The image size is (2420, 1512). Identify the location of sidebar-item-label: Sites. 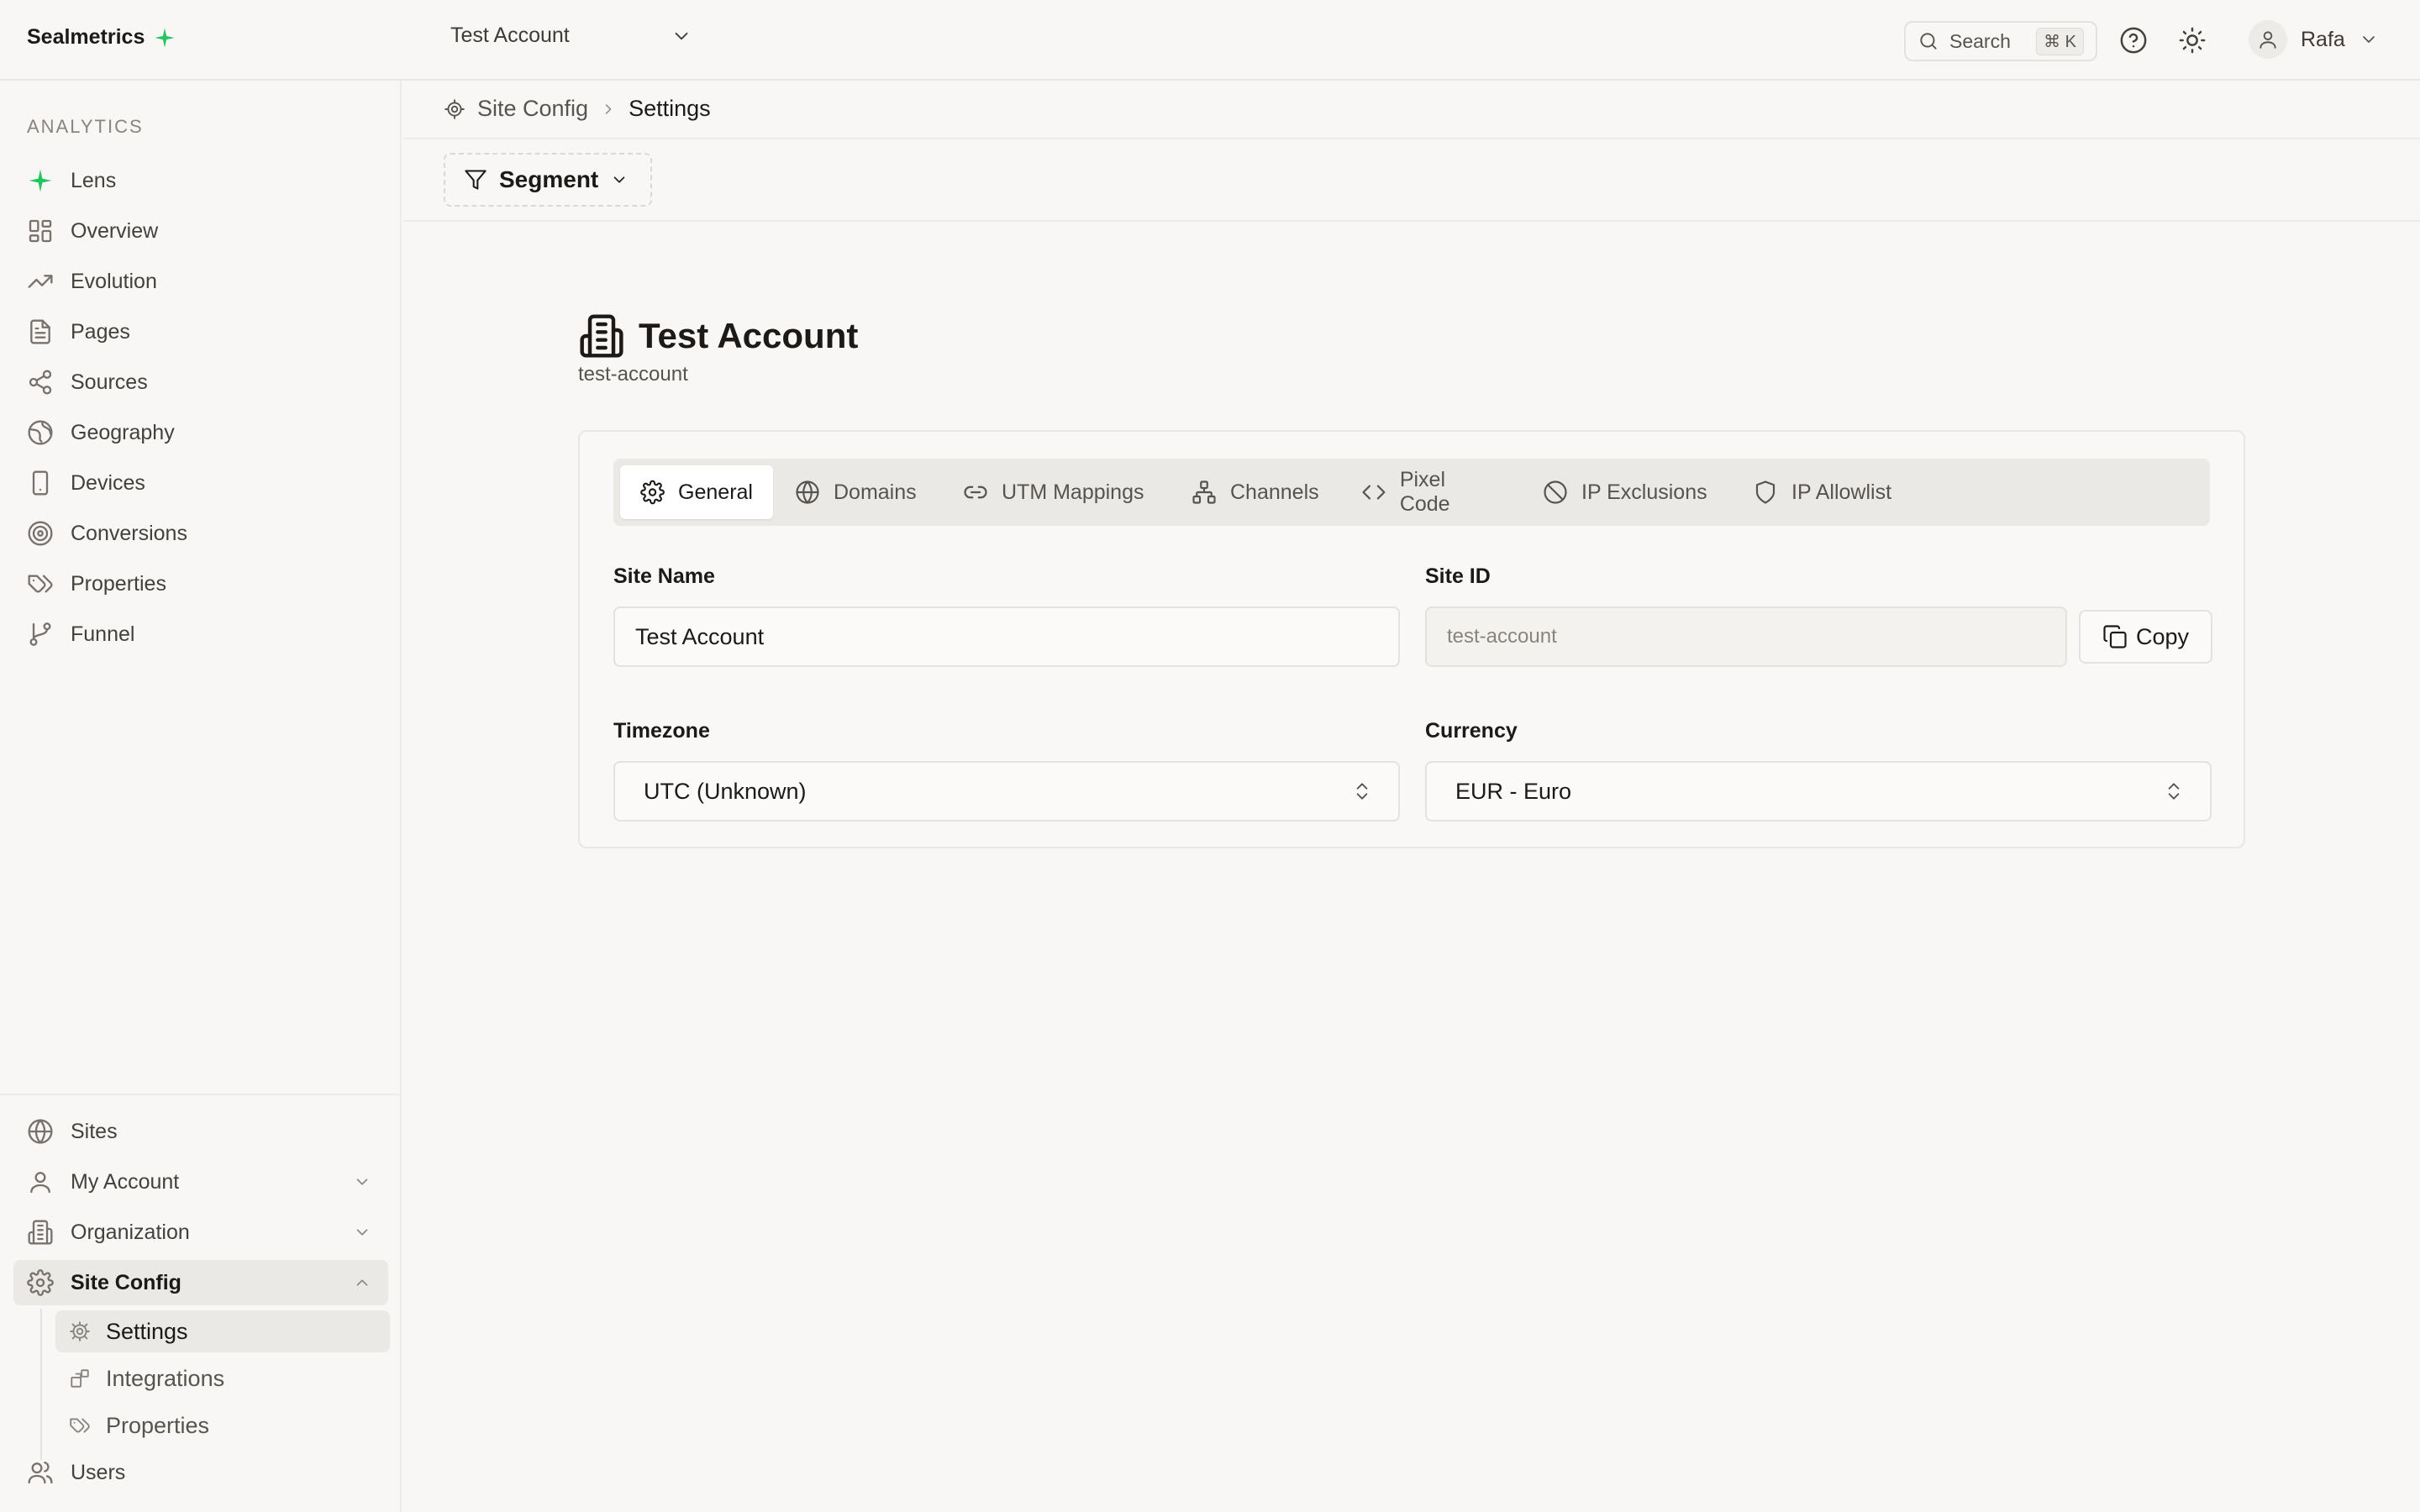
(94, 1131).